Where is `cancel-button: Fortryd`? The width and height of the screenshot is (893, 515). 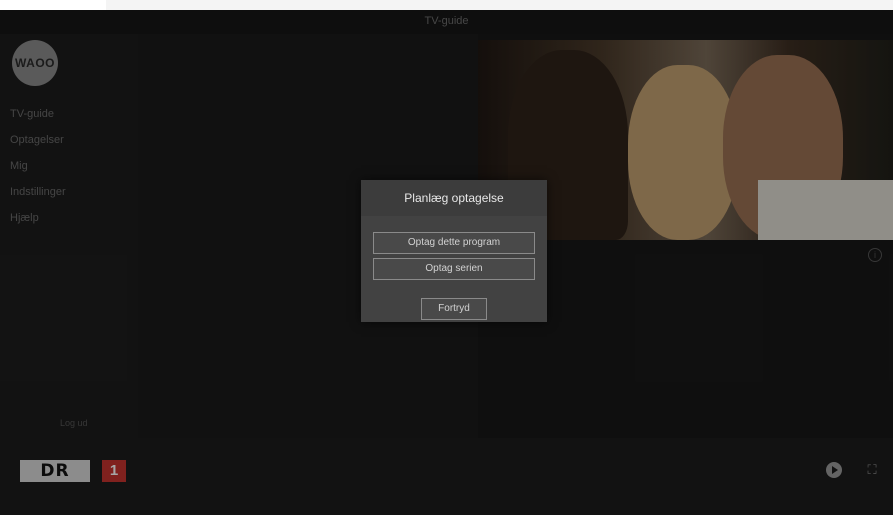 cancel-button: Fortryd is located at coordinates (454, 309).